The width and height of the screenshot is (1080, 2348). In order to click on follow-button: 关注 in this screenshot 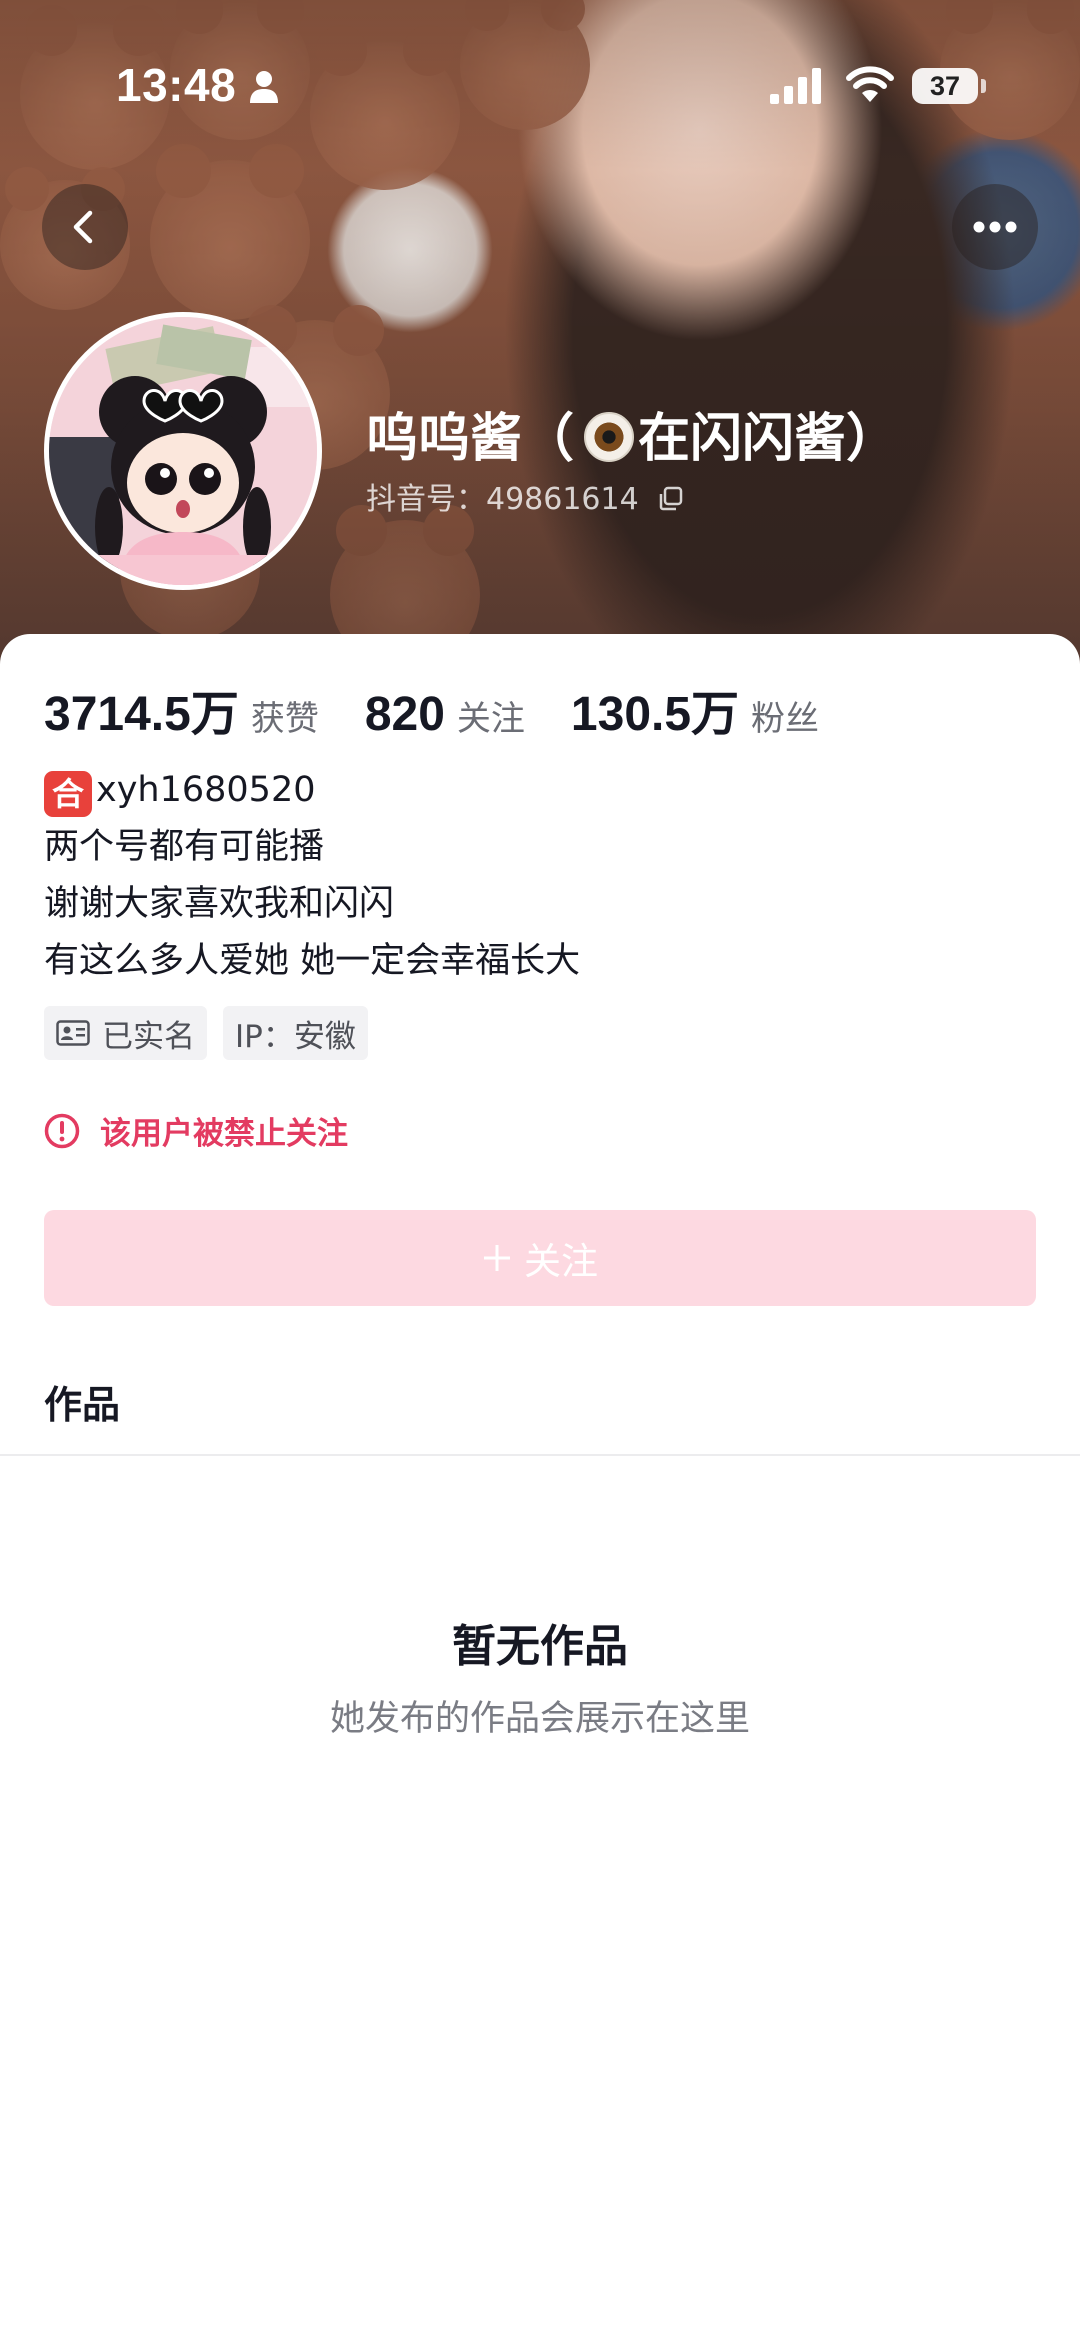, I will do `click(540, 1258)`.